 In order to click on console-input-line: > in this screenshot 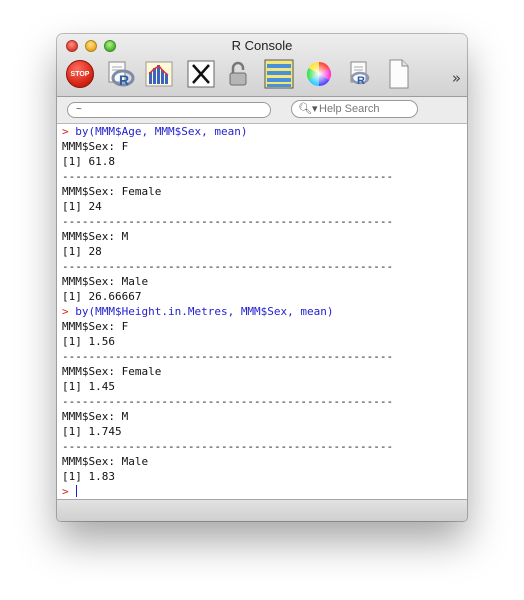, I will do `click(227, 491)`.